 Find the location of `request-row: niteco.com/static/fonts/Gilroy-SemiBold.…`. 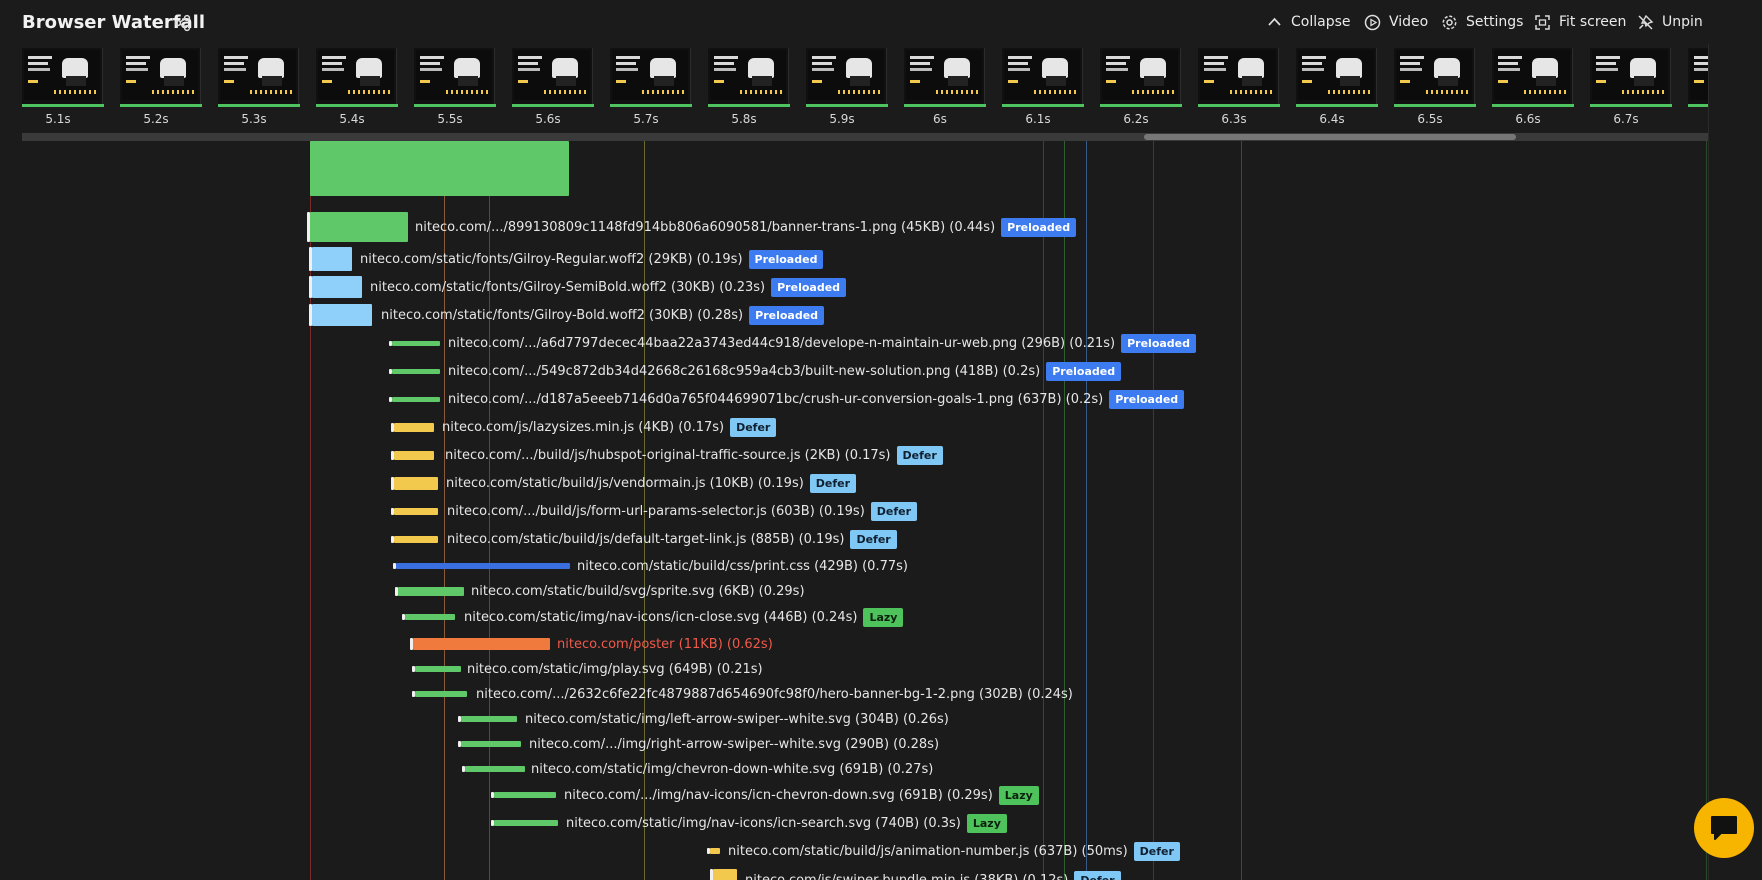

request-row: niteco.com/static/fonts/Gilroy-SemiBold.… is located at coordinates (608, 287).